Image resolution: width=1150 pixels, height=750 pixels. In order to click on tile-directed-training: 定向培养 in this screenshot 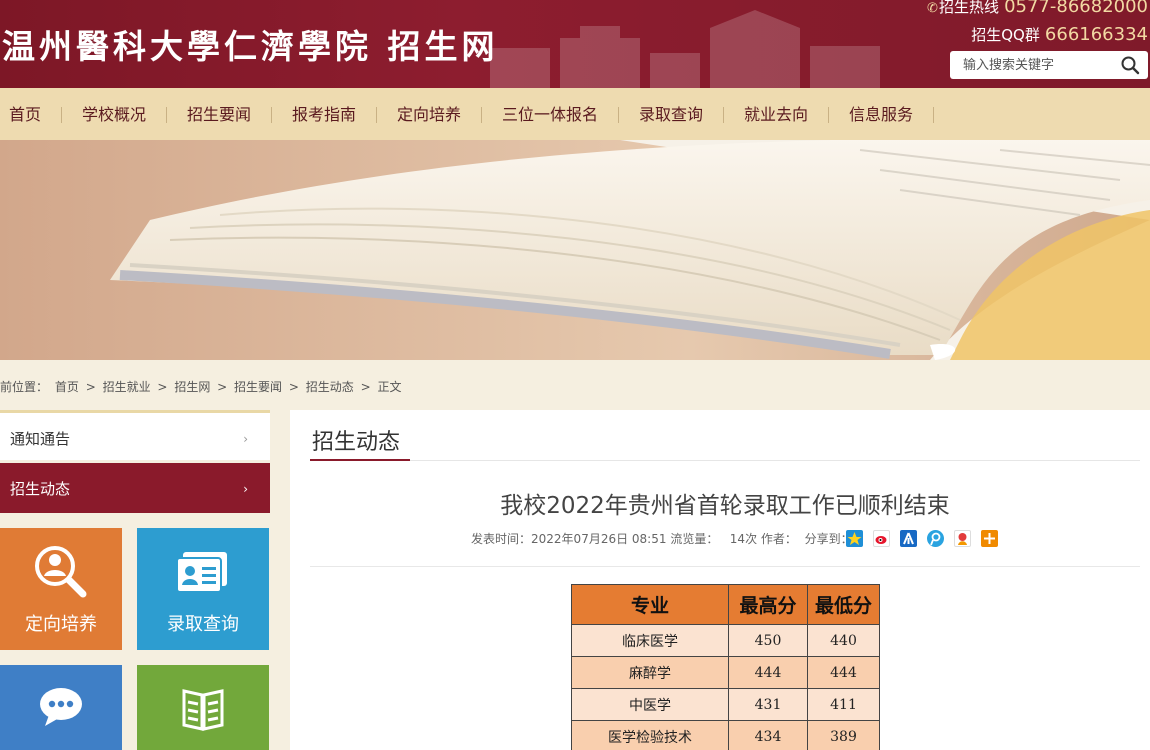, I will do `click(61, 589)`.